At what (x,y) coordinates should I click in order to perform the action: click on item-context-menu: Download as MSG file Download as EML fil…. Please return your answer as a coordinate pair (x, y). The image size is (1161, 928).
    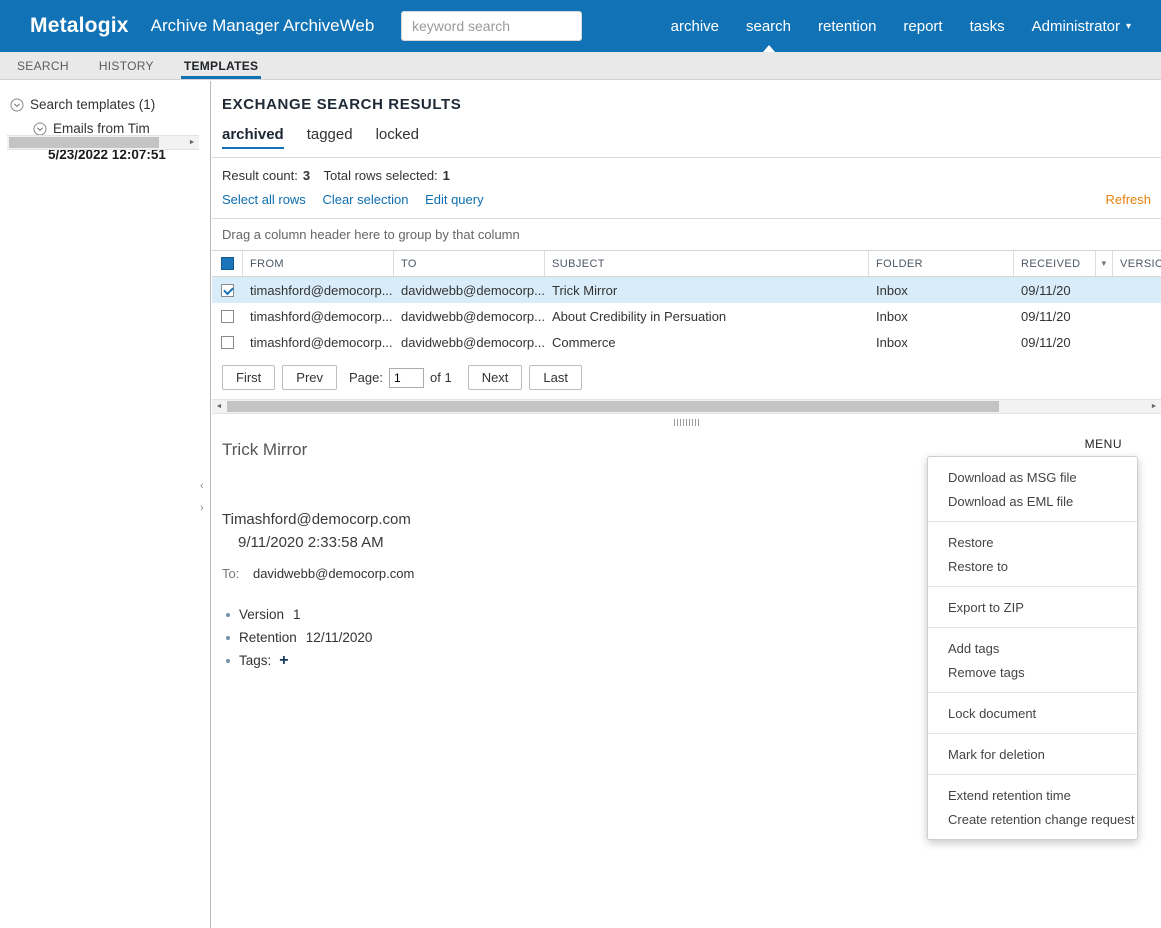
    Looking at the image, I should click on (1032, 648).